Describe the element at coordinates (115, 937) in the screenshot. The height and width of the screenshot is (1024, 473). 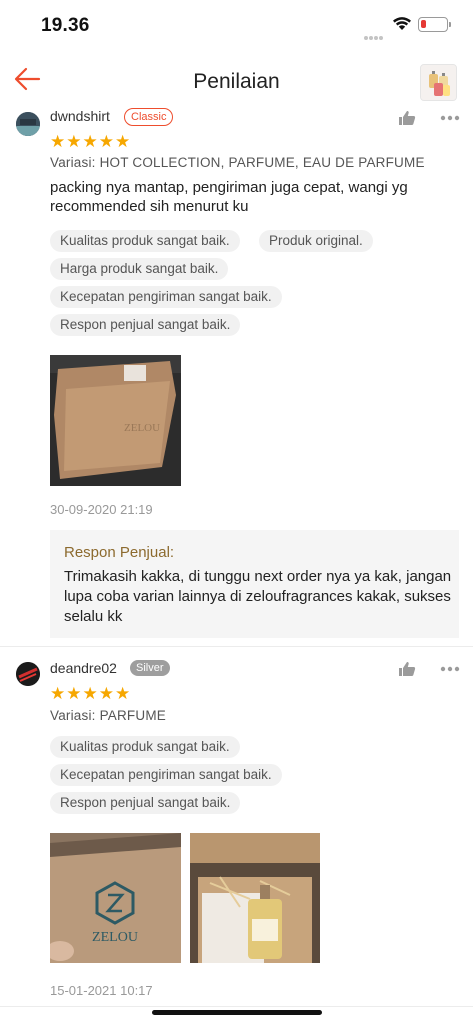
I see `box-brand-text: ZELOU` at that location.